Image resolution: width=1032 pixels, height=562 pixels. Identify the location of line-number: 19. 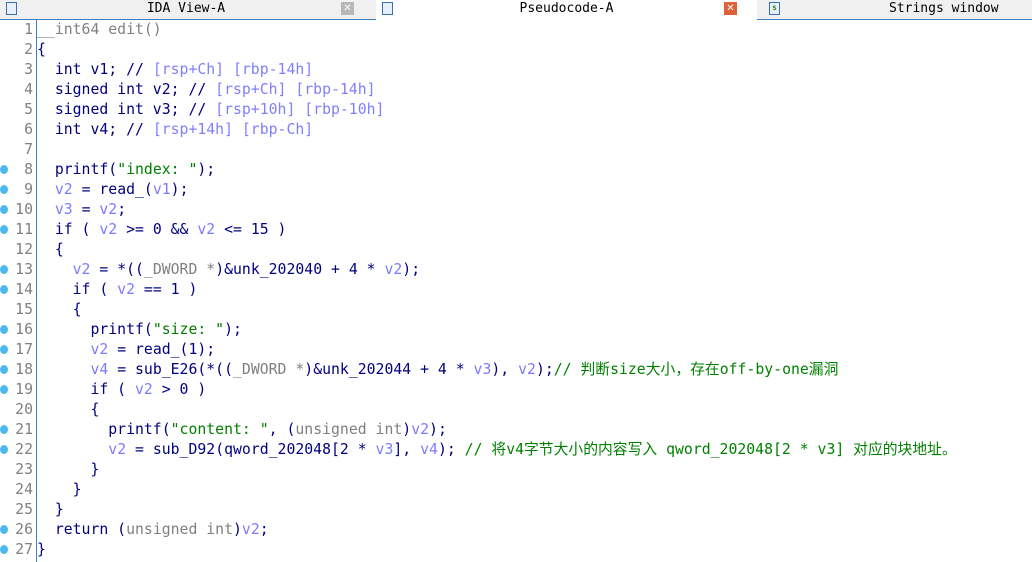
(24, 389).